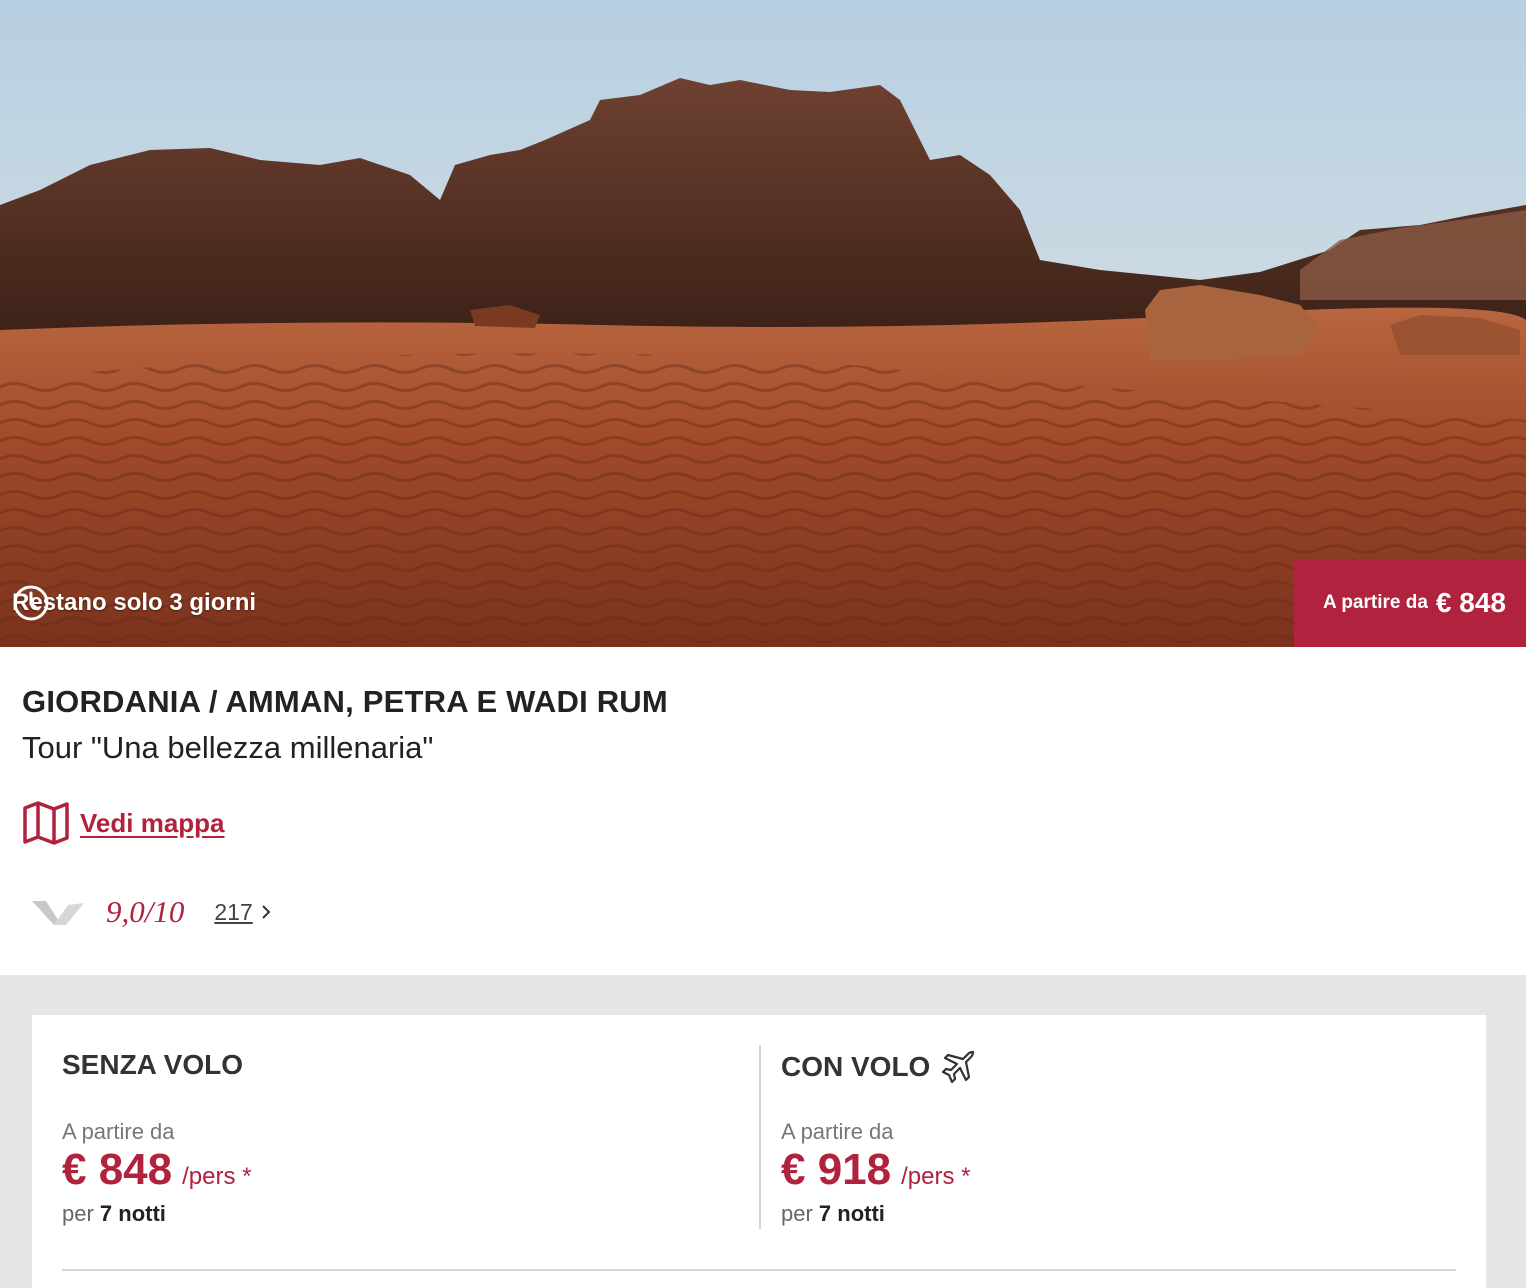  Describe the element at coordinates (266, 912) in the screenshot. I see `chevron-right-icon` at that location.